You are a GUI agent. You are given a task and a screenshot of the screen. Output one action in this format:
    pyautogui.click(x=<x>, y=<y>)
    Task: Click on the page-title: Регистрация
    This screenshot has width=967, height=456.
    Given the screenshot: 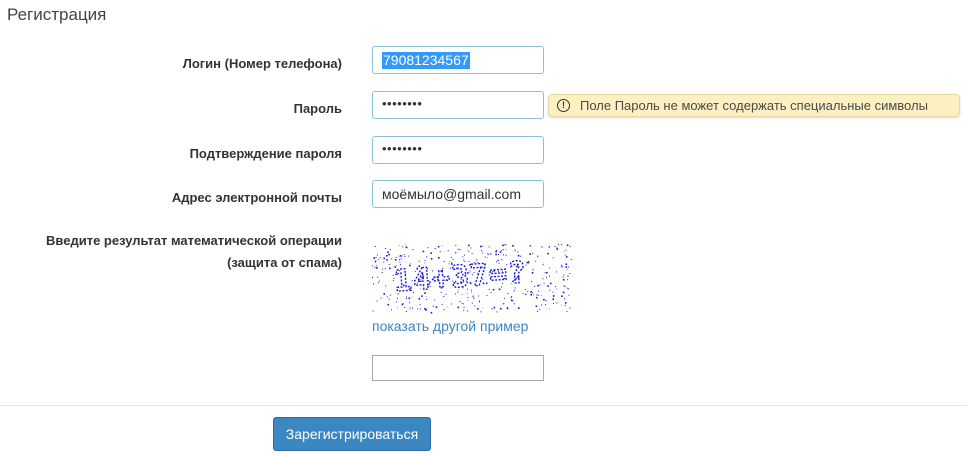 What is the action you would take?
    pyautogui.click(x=57, y=14)
    